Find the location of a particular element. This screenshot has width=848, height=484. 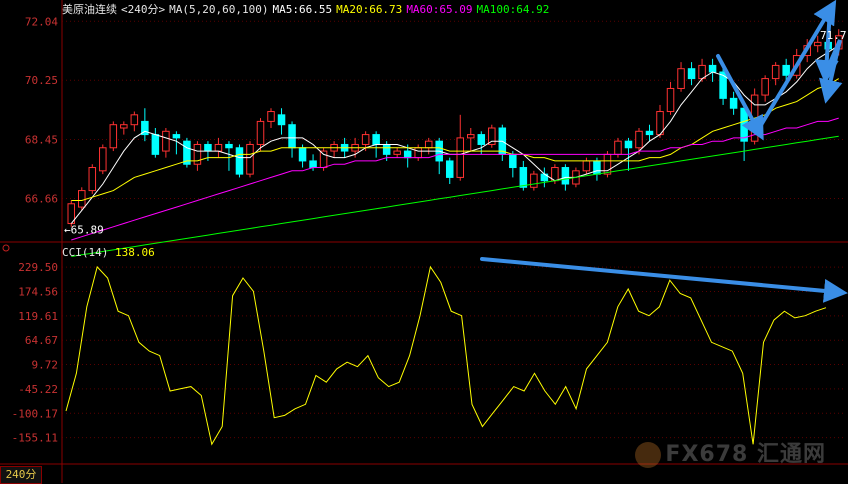

cci-panel-header: CCI(14) 138.06 is located at coordinates (108, 252).